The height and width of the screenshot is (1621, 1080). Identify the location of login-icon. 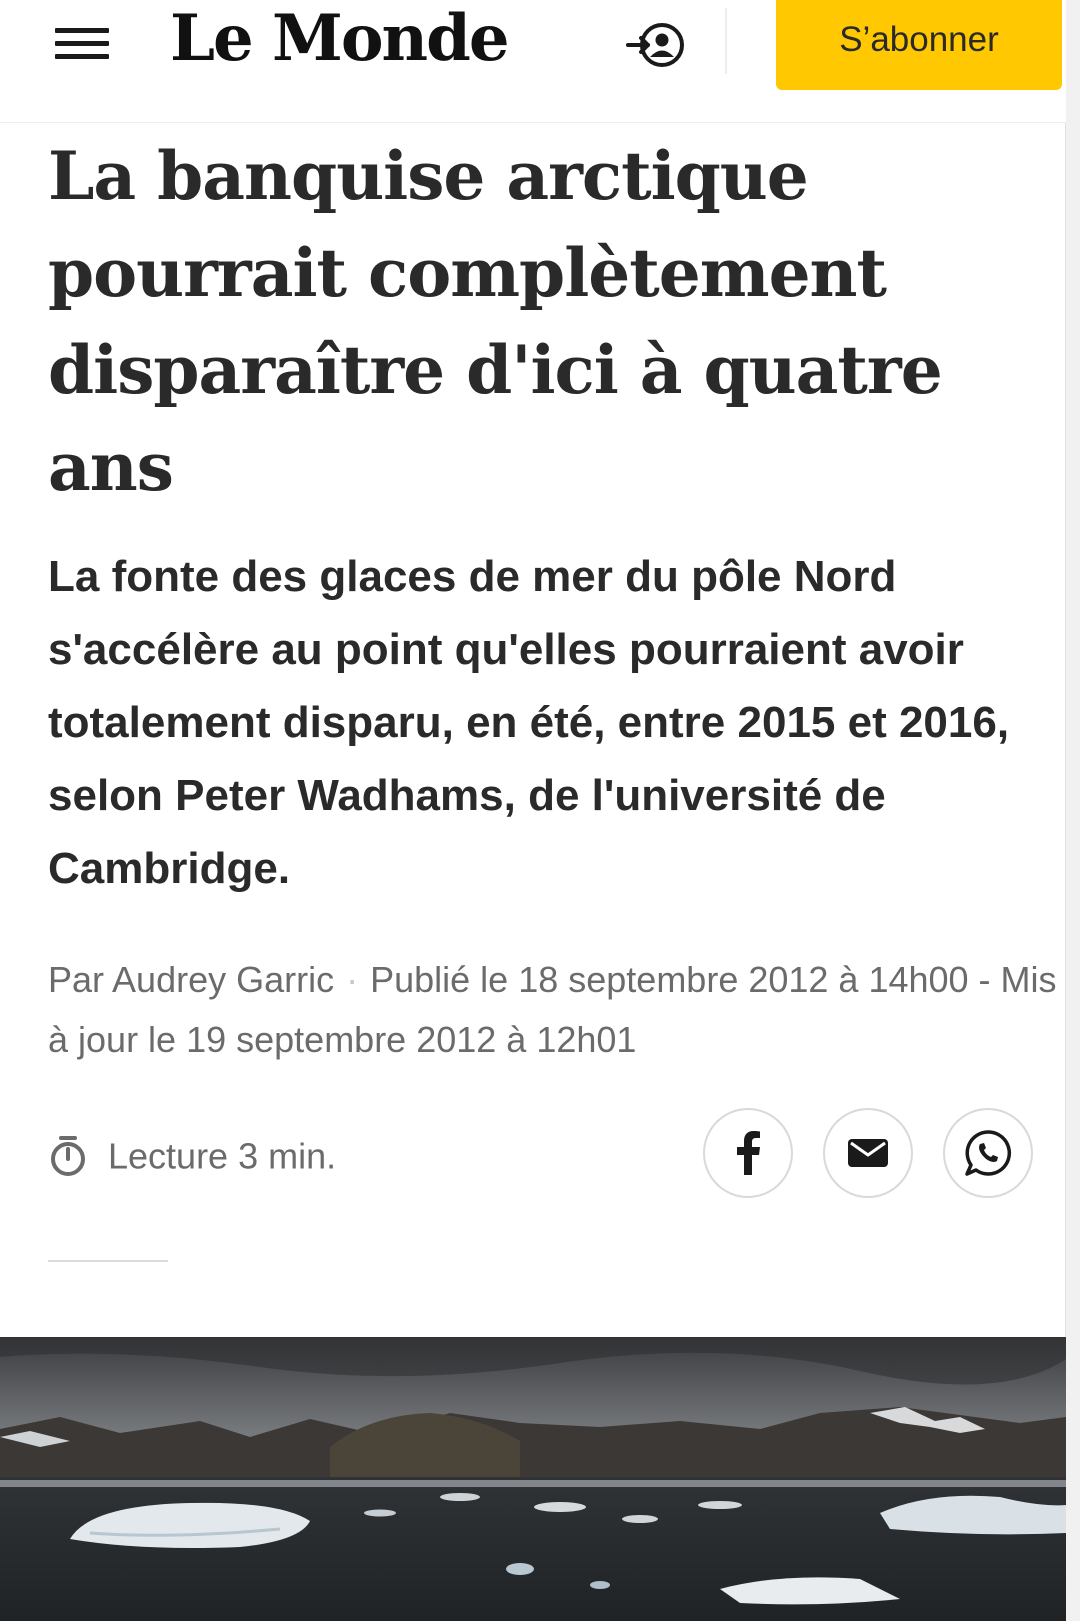
(659, 44).